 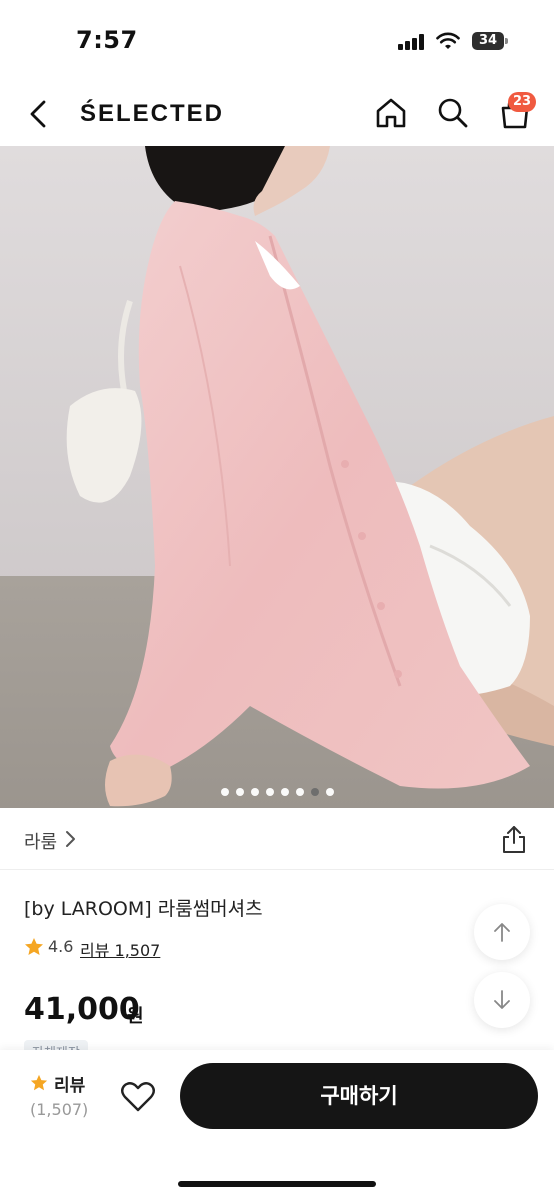 What do you see at coordinates (277, 40) in the screenshot?
I see `status-bar: 7:57 34` at bounding box center [277, 40].